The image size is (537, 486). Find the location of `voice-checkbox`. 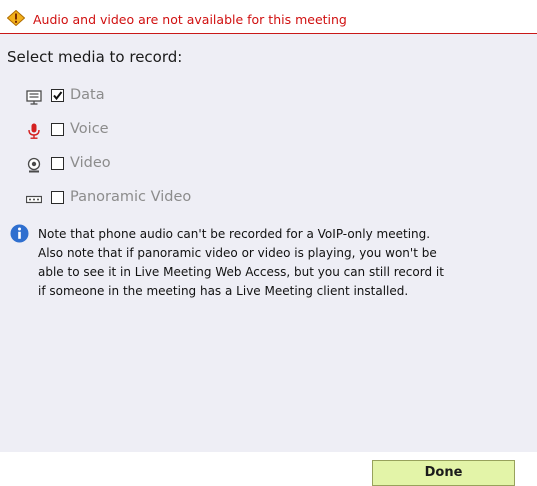

voice-checkbox is located at coordinates (57, 129).